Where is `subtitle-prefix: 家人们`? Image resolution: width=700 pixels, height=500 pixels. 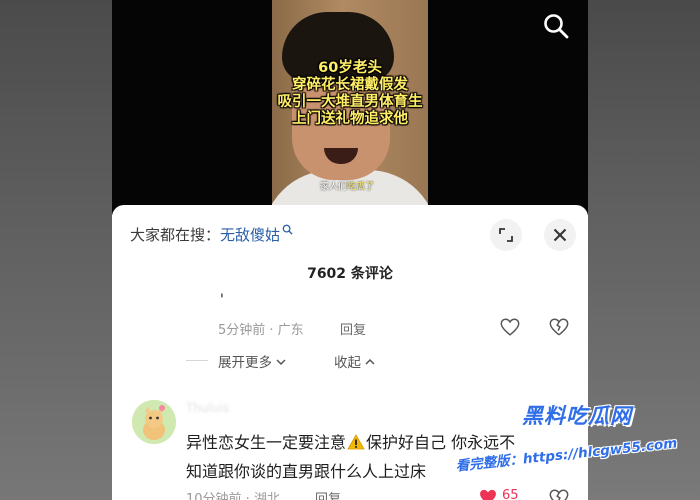 subtitle-prefix: 家人们 is located at coordinates (334, 187).